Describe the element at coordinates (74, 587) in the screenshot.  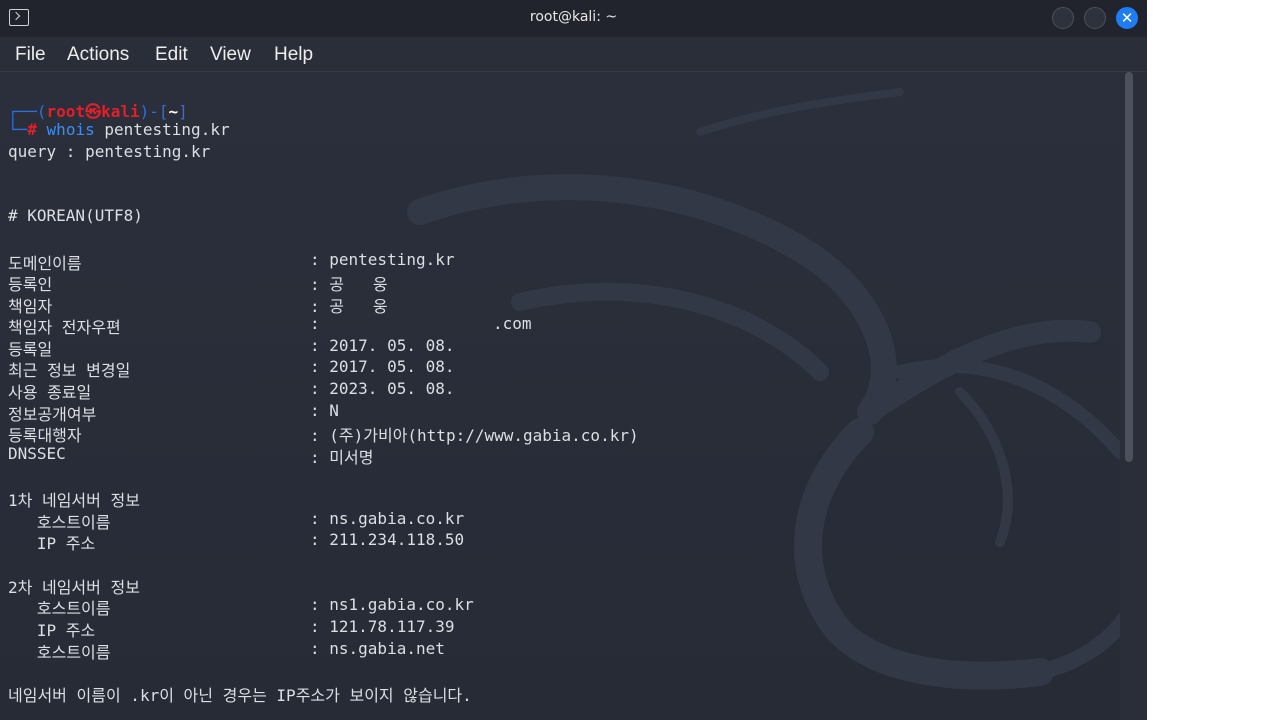
I see `ns2-header: 2차 네임서버 정보` at that location.